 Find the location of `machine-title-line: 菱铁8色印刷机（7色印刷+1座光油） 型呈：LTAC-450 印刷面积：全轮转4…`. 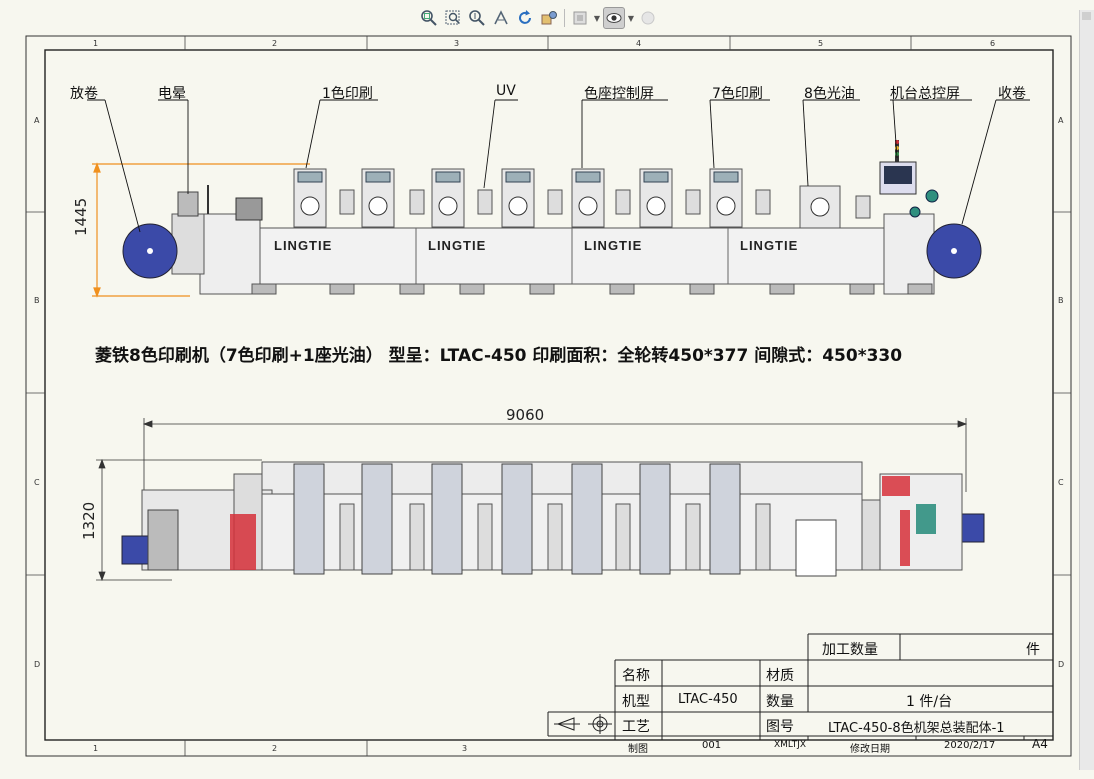

machine-title-line: 菱铁8色印刷机（7色印刷+1座光油） 型呈：LTAC-450 印刷面积：全轮转4… is located at coordinates (499, 356).